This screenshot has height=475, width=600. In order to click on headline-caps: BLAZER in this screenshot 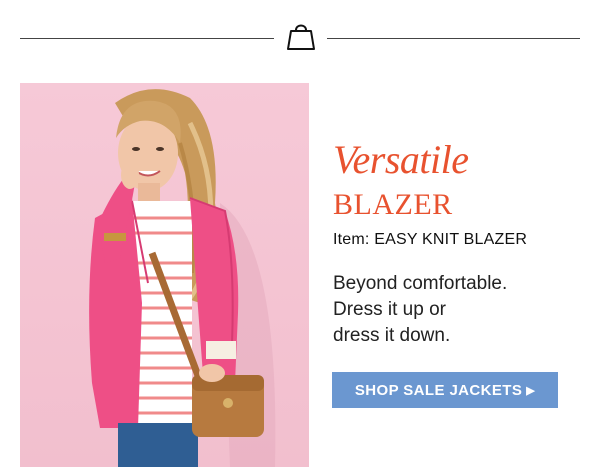, I will do `click(393, 204)`.